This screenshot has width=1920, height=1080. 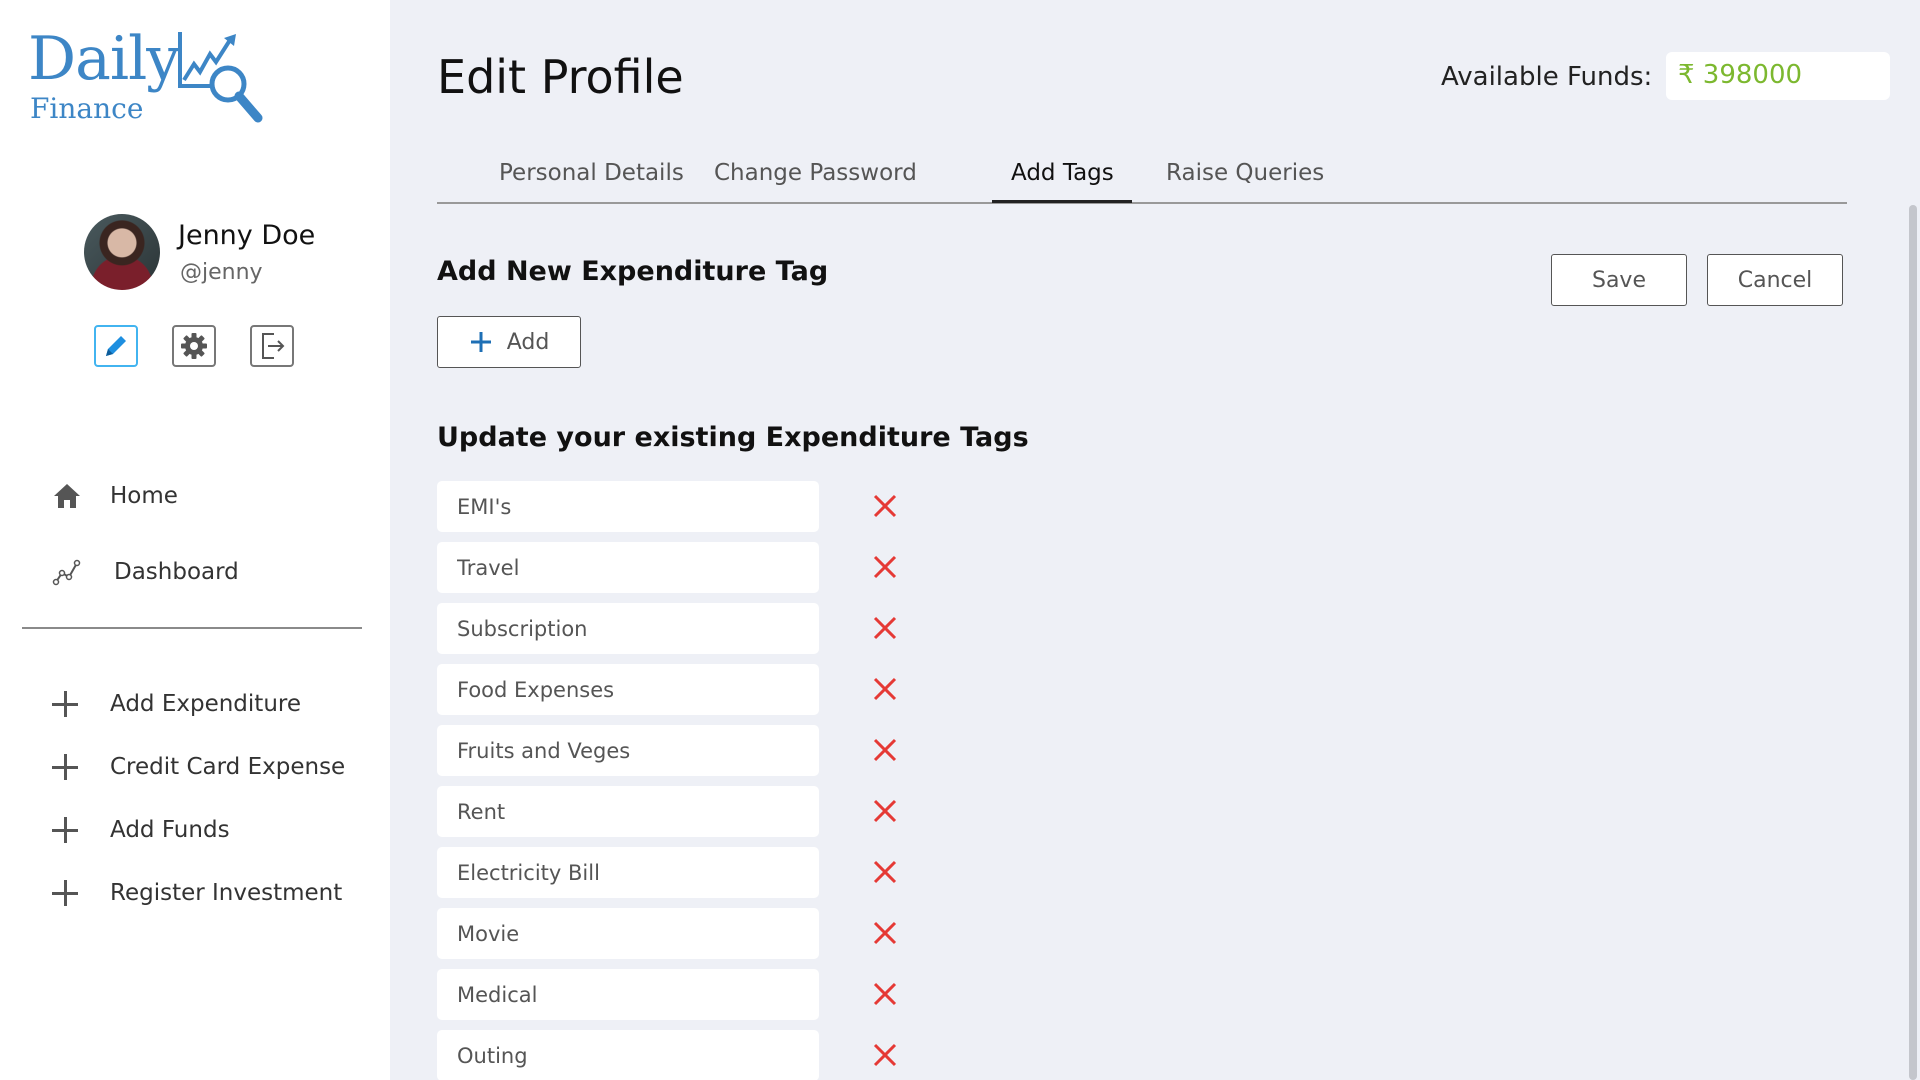 What do you see at coordinates (205, 703) in the screenshot?
I see `add-expenditure-label: Add Expenditure` at bounding box center [205, 703].